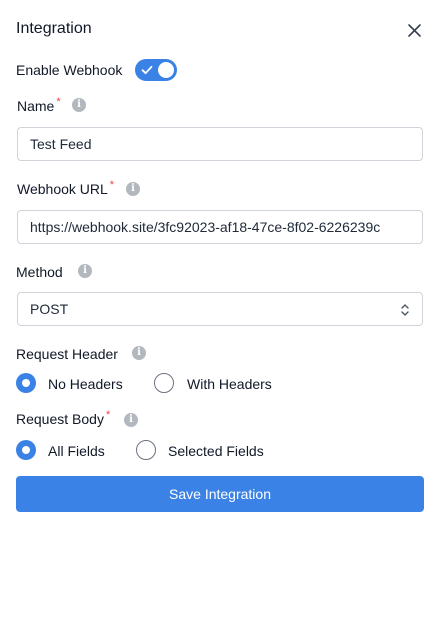 This screenshot has height=629, width=440. What do you see at coordinates (414, 30) in the screenshot?
I see `close-icon` at bounding box center [414, 30].